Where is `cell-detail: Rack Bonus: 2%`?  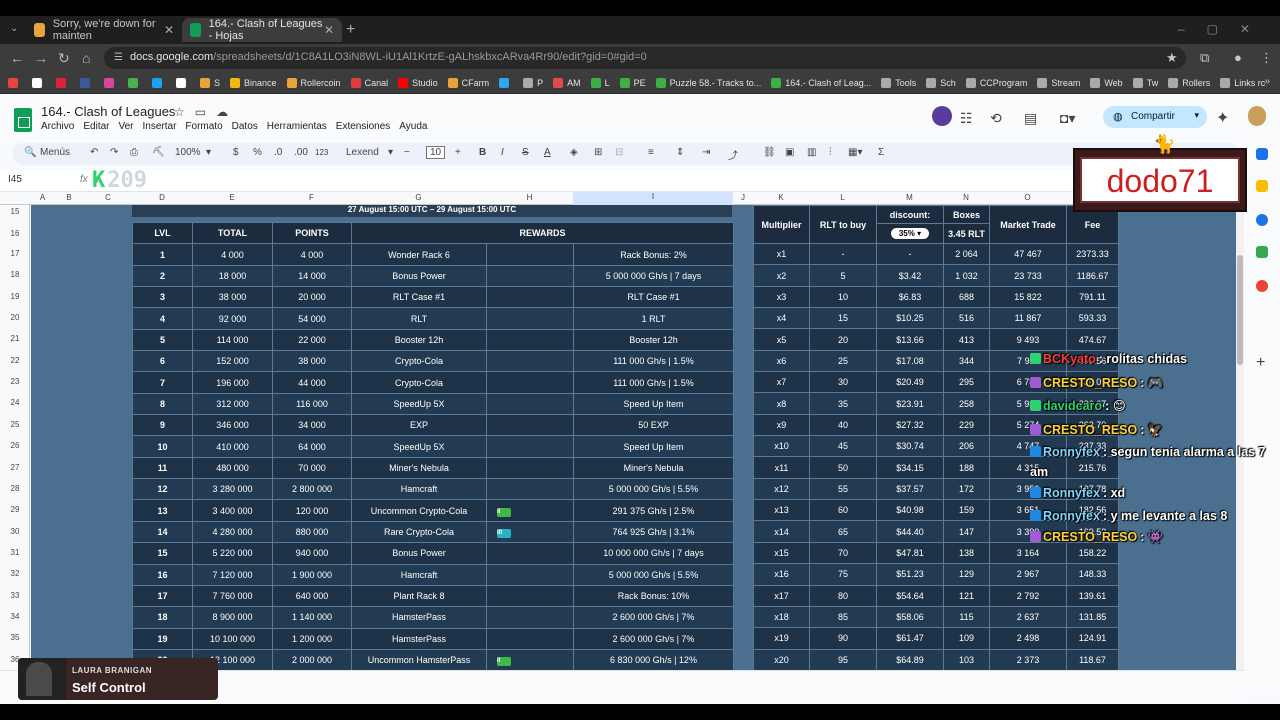 cell-detail: Rack Bonus: 2% is located at coordinates (653, 254).